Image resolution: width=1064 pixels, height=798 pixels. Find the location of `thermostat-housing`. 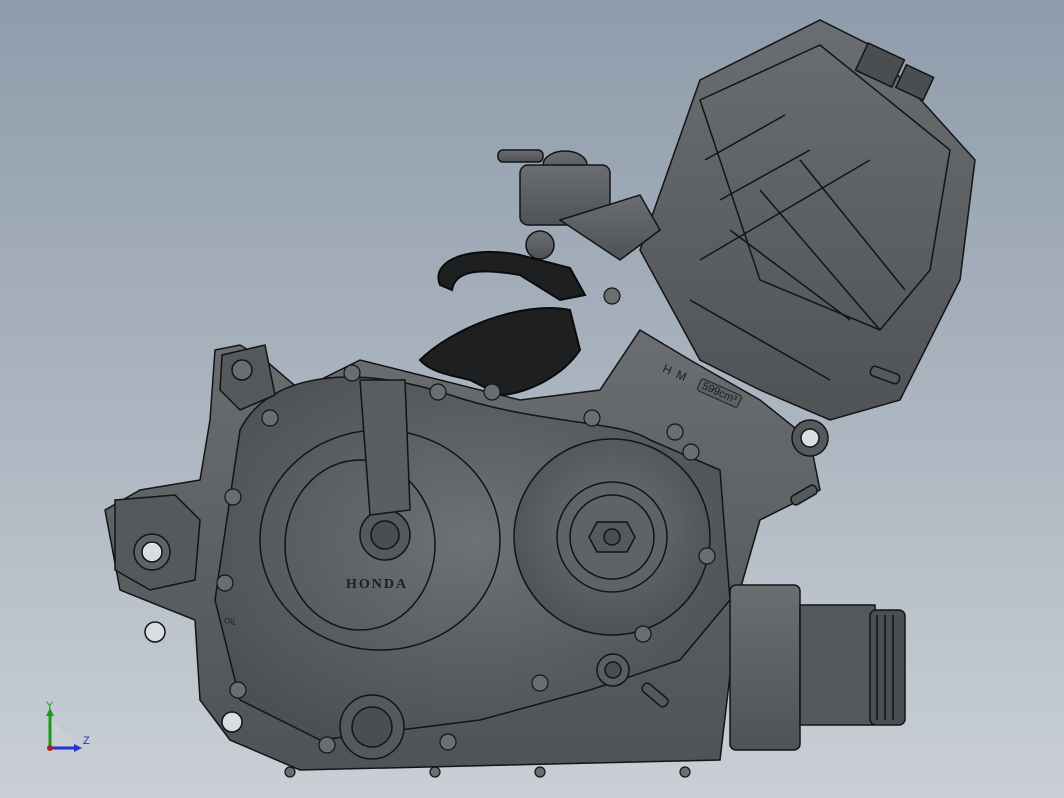

thermostat-housing is located at coordinates (579, 205).